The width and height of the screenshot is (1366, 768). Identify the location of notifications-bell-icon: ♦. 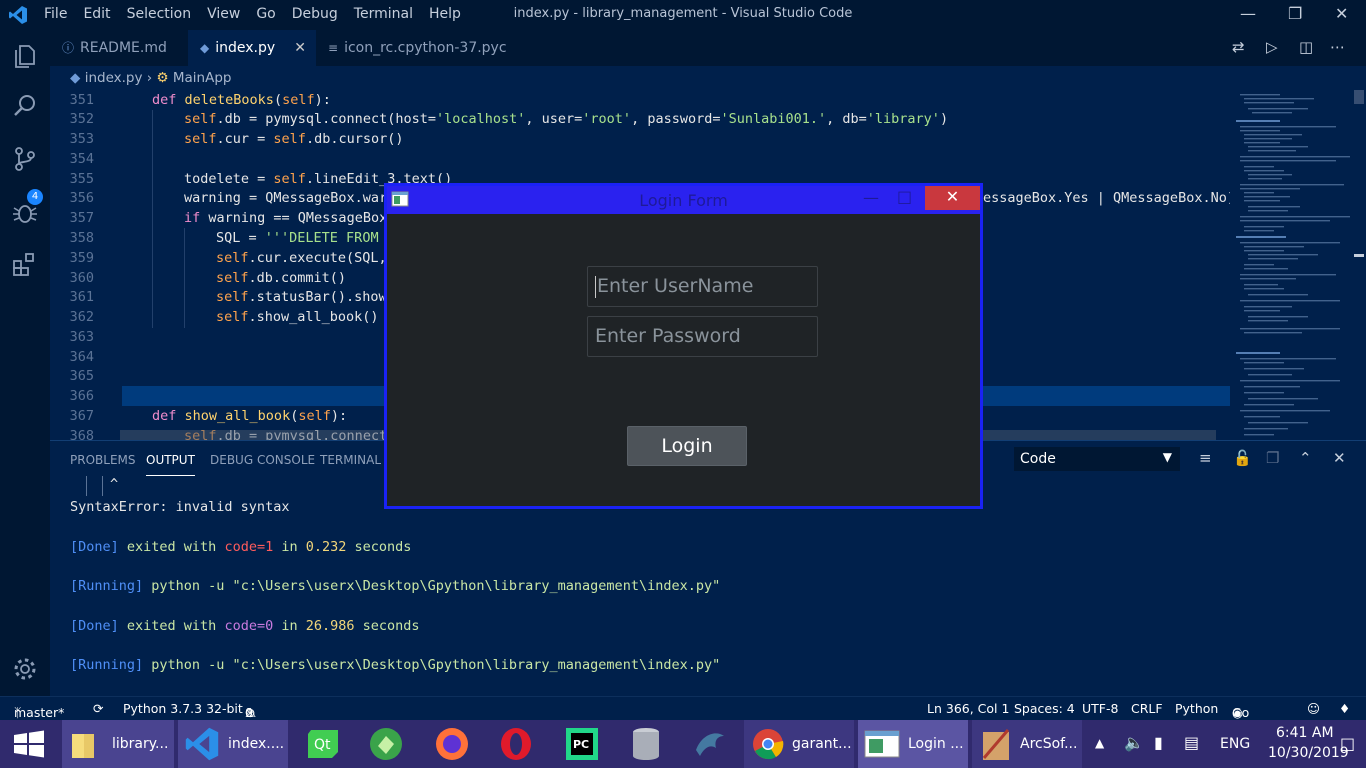
(1344, 708).